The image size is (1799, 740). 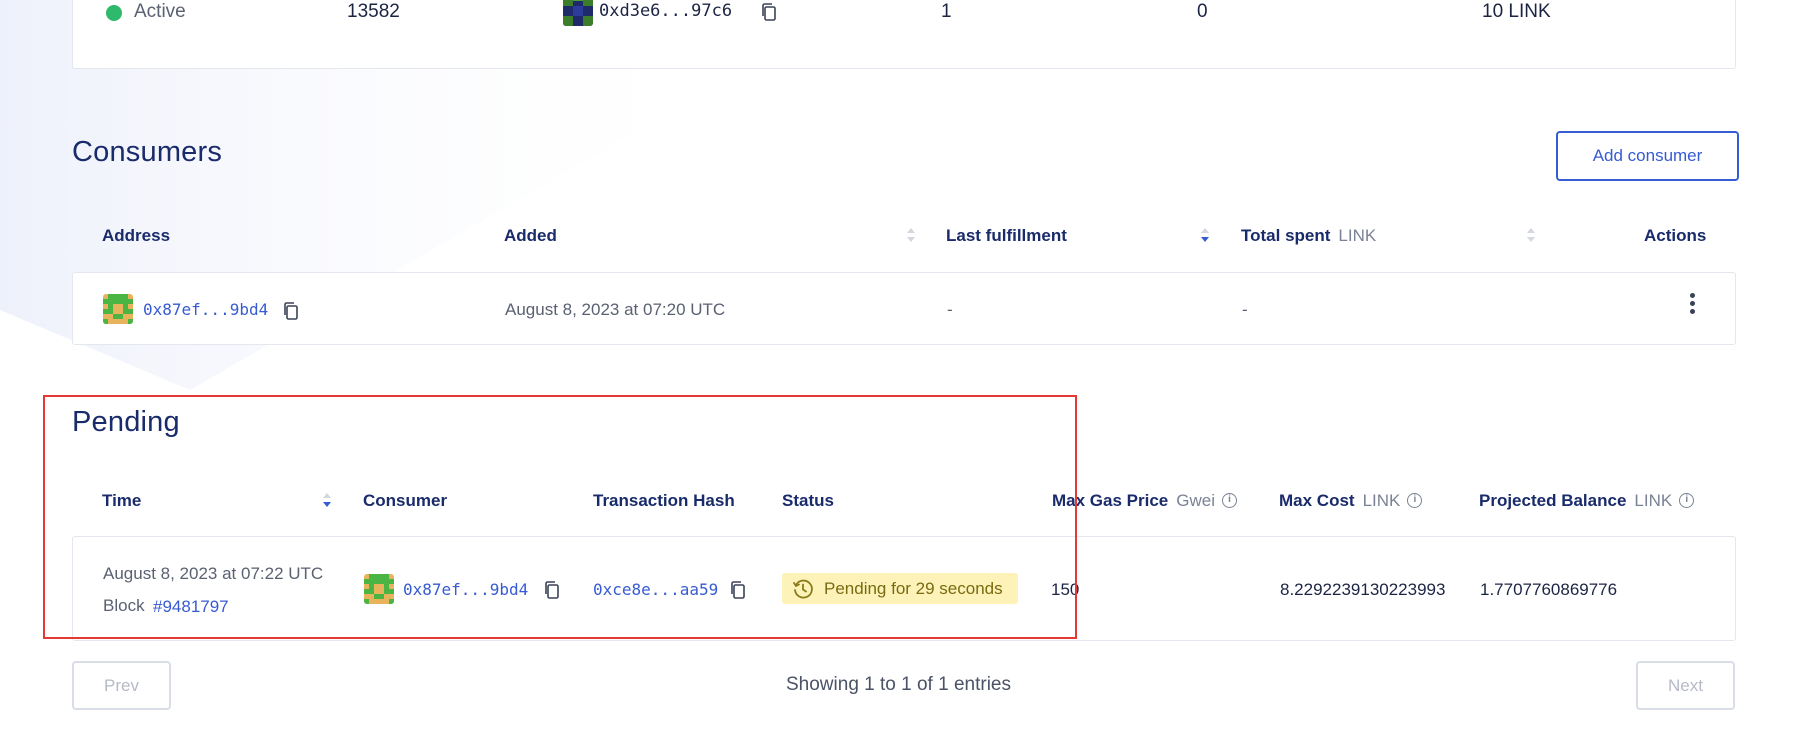 What do you see at coordinates (1110, 500) in the screenshot?
I see `max-gas-price-label: Max Gas Price` at bounding box center [1110, 500].